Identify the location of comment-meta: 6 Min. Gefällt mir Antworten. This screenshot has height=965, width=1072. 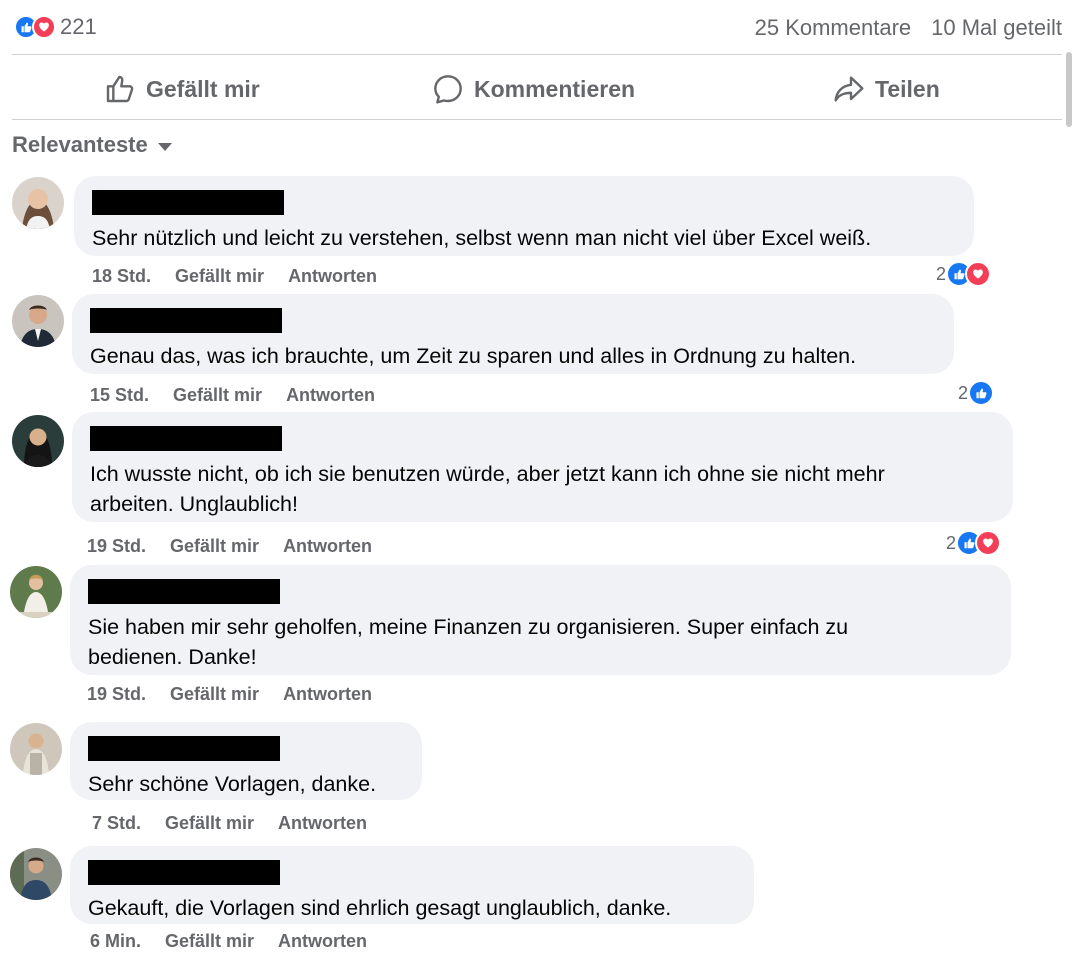
(228, 941).